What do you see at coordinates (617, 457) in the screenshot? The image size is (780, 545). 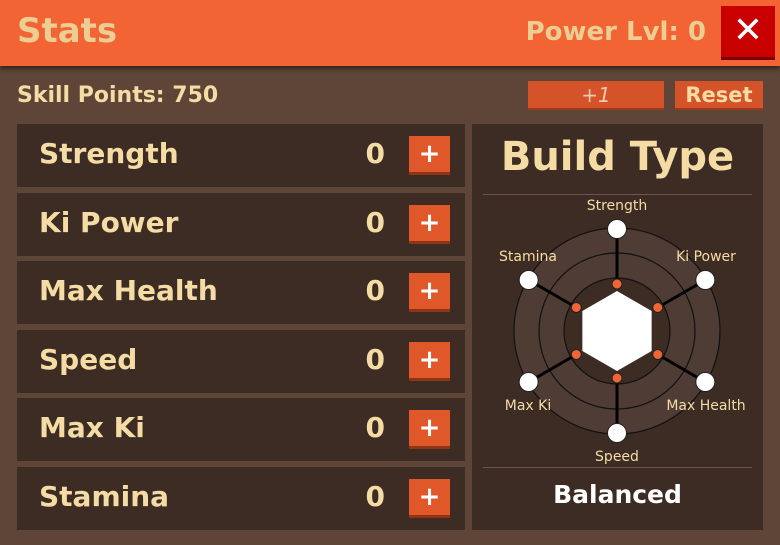 I see `radar-axis-label: Speed` at bounding box center [617, 457].